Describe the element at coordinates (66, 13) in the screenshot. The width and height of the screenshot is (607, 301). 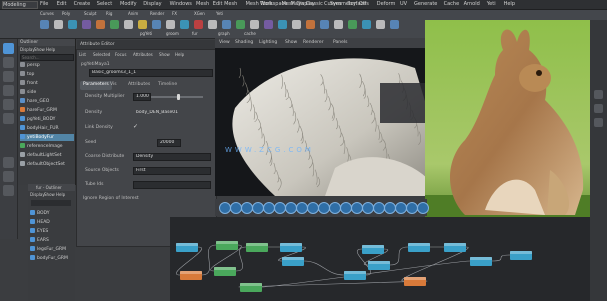
I see `shelf-tab-poly: Poly` at that location.